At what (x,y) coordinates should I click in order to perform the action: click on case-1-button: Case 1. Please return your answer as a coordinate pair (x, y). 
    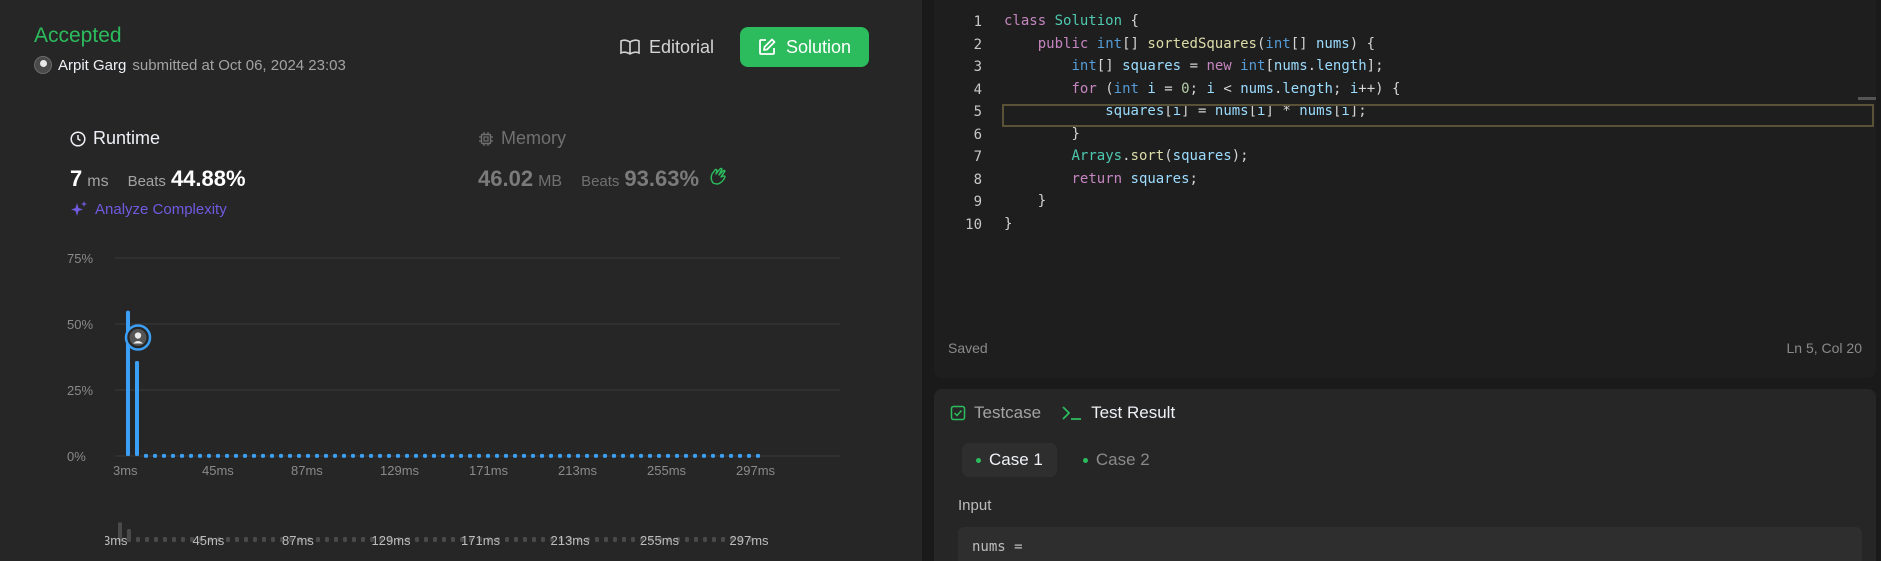
    Looking at the image, I should click on (1009, 460).